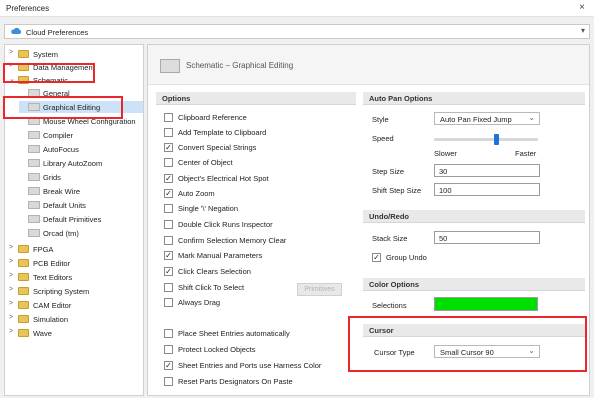 This screenshot has height=398, width=594. Describe the element at coordinates (582, 7) in the screenshot. I see `close-icon: ×` at that location.